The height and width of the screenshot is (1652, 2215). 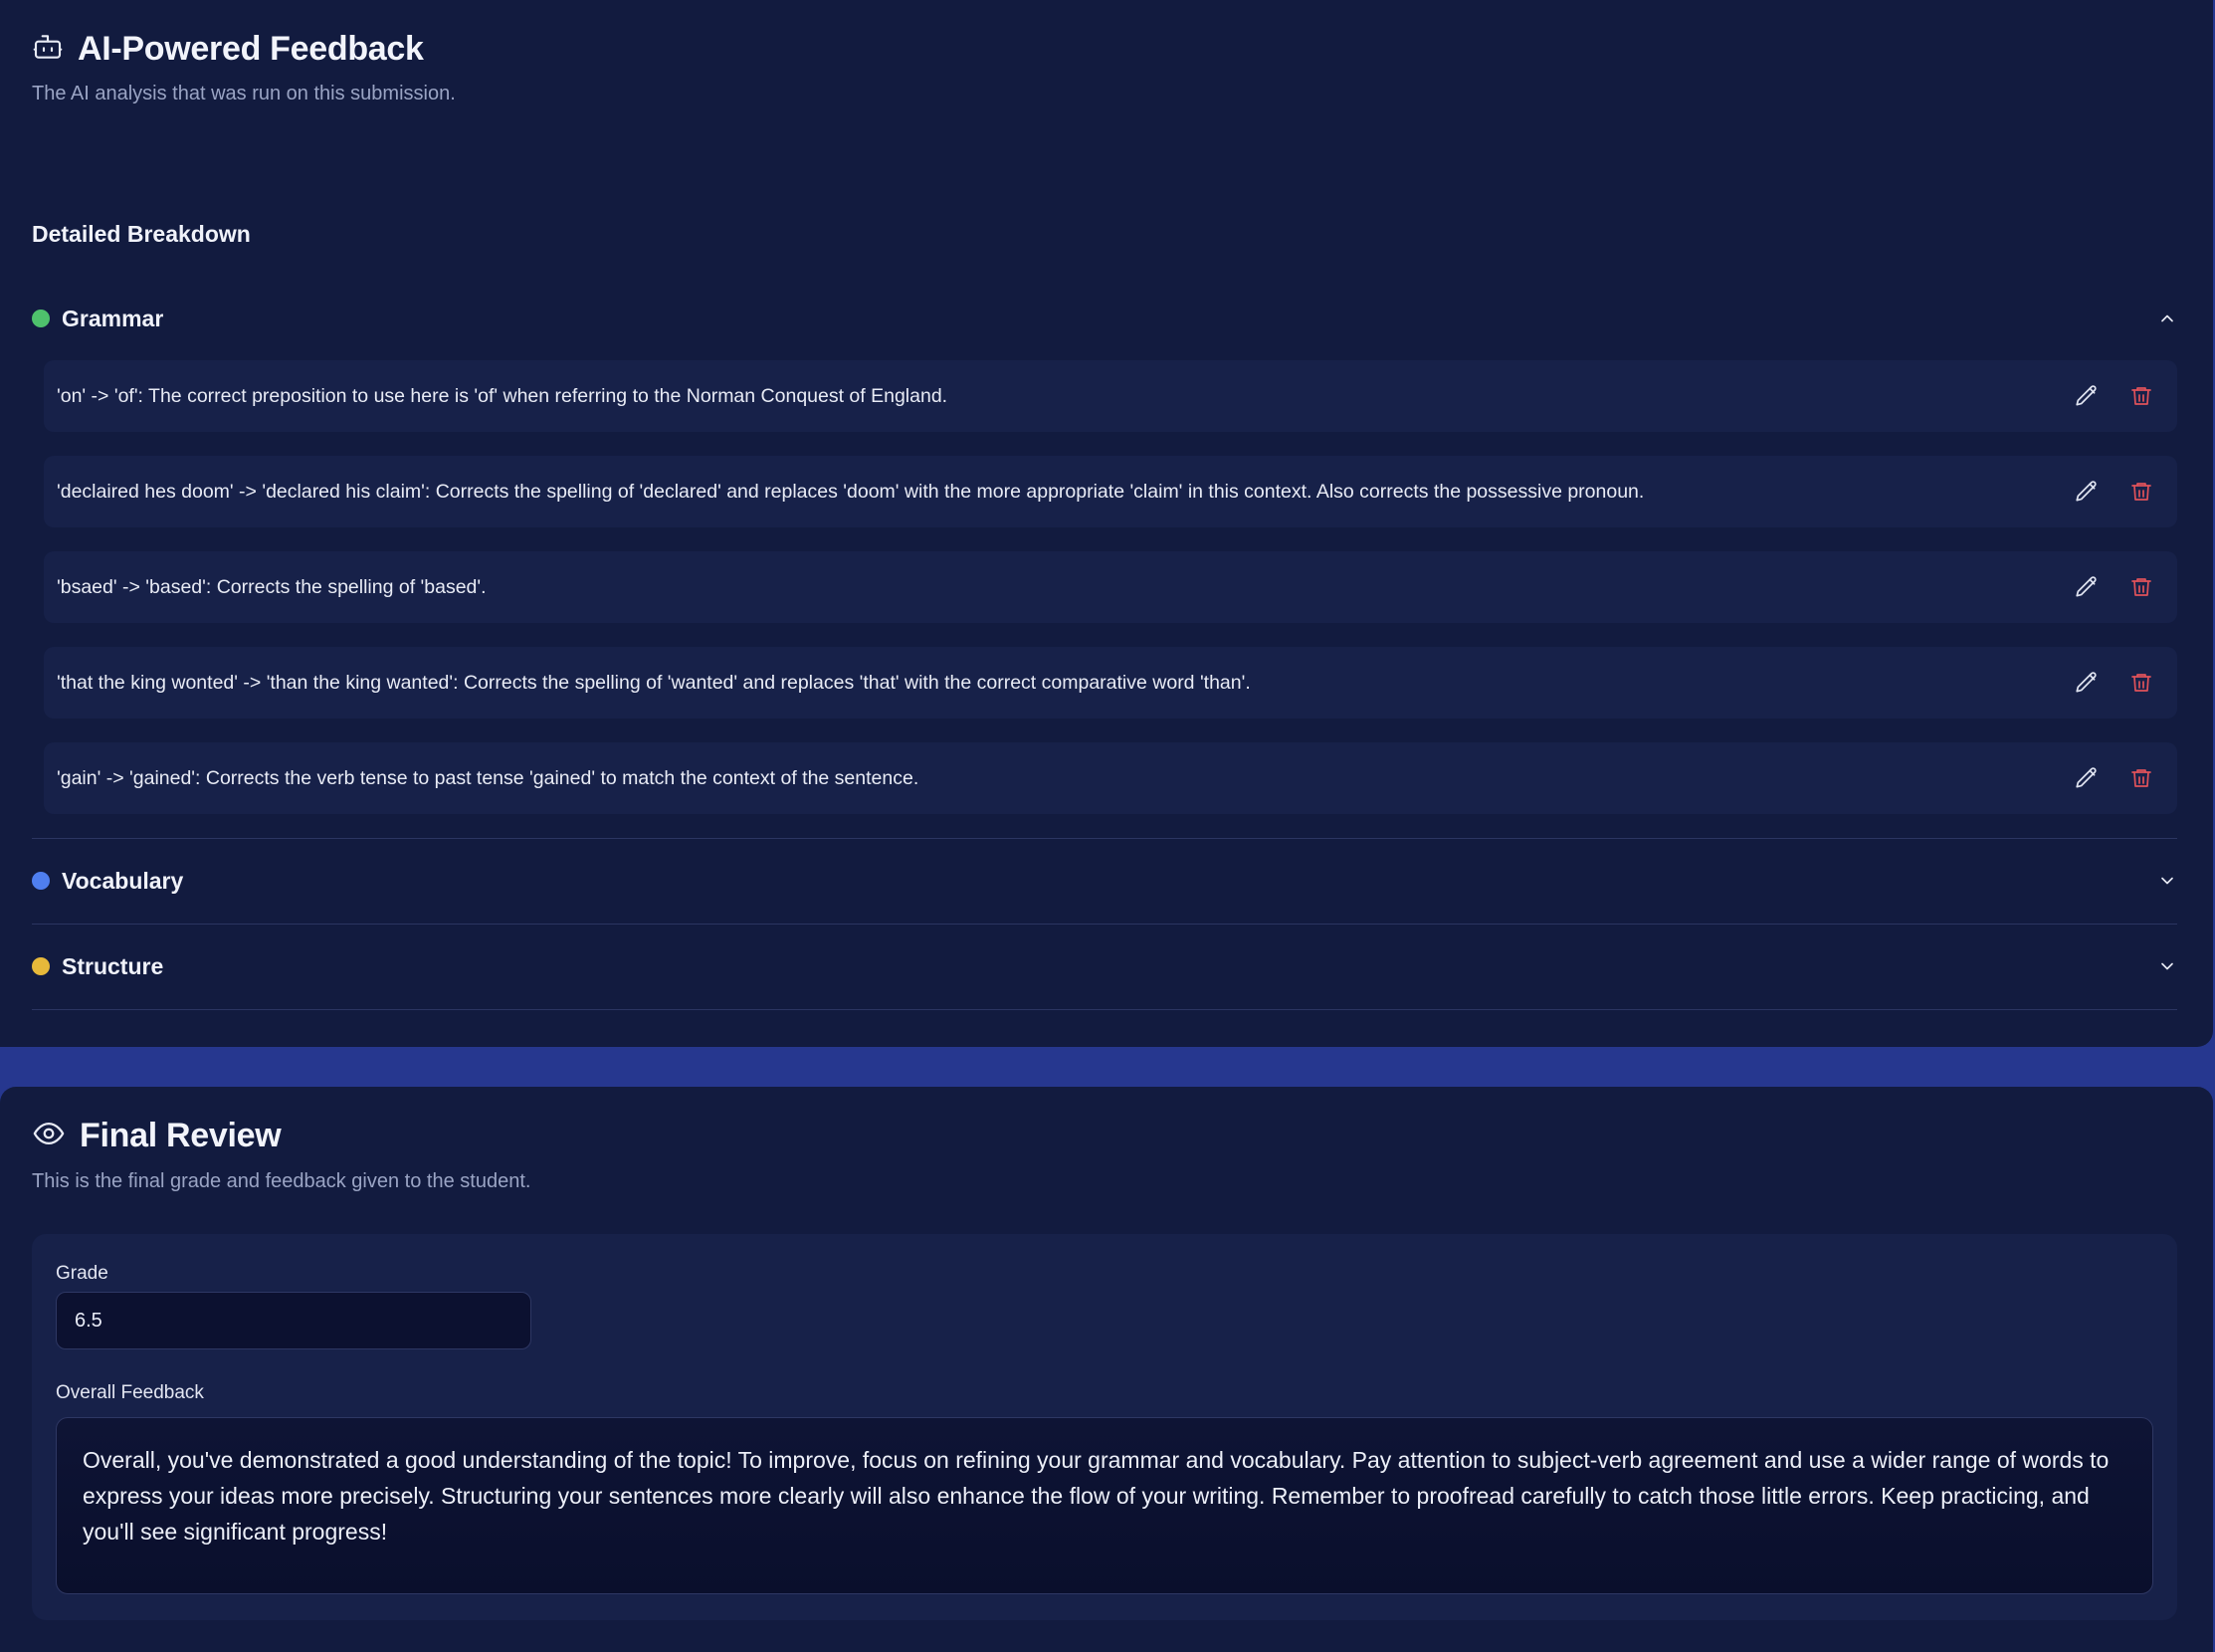 What do you see at coordinates (141, 234) in the screenshot?
I see `detailed-breakdown-heading: Detailed Breakdown` at bounding box center [141, 234].